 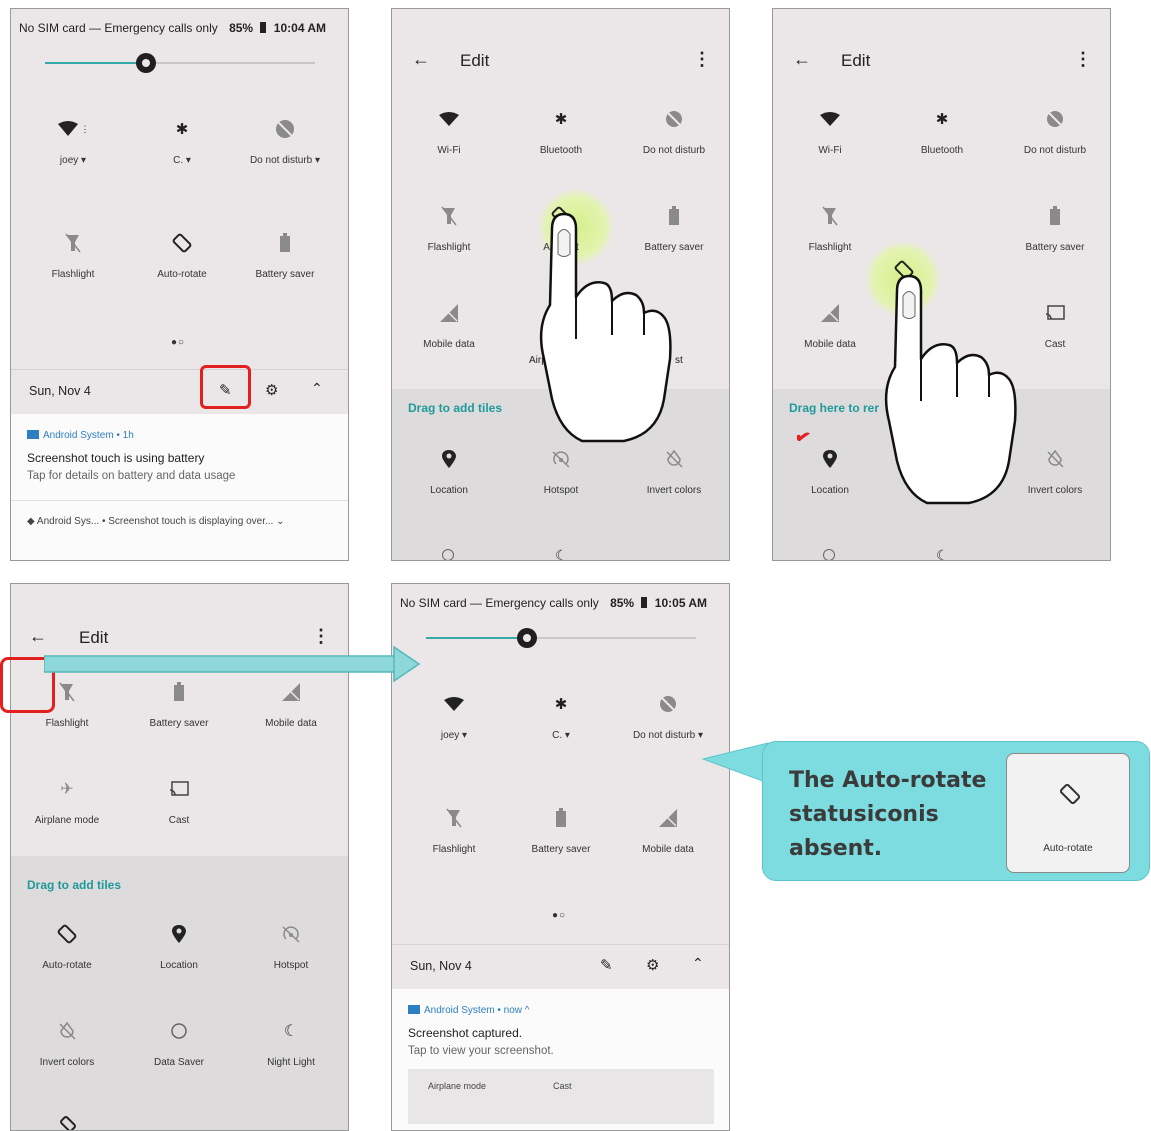 I want to click on tile-label: Battery saver, so click(x=285, y=274).